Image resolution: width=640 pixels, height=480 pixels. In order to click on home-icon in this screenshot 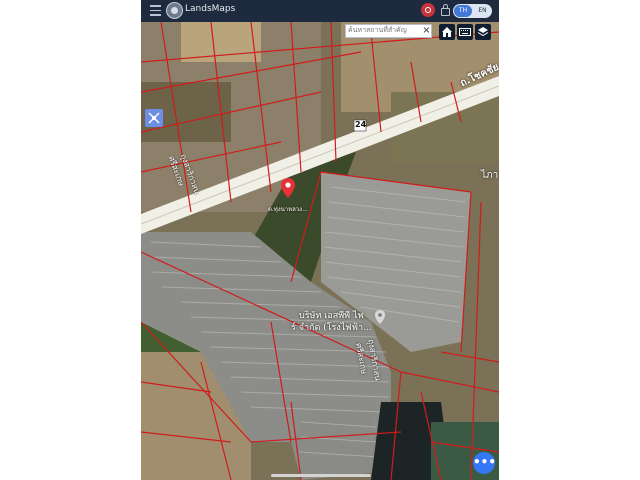, I will do `click(447, 32)`.